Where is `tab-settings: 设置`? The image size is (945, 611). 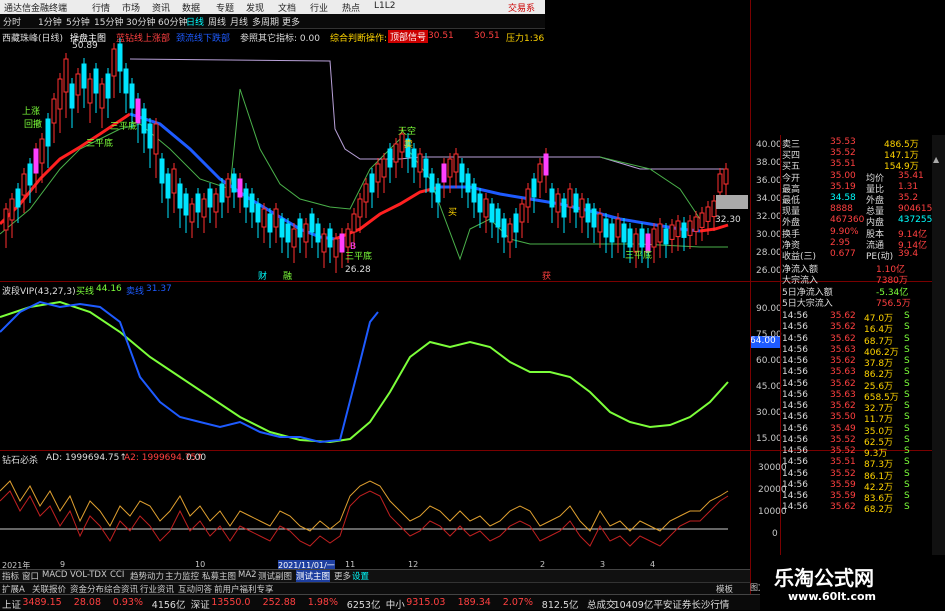
tab-settings: 设置 is located at coordinates (360, 576).